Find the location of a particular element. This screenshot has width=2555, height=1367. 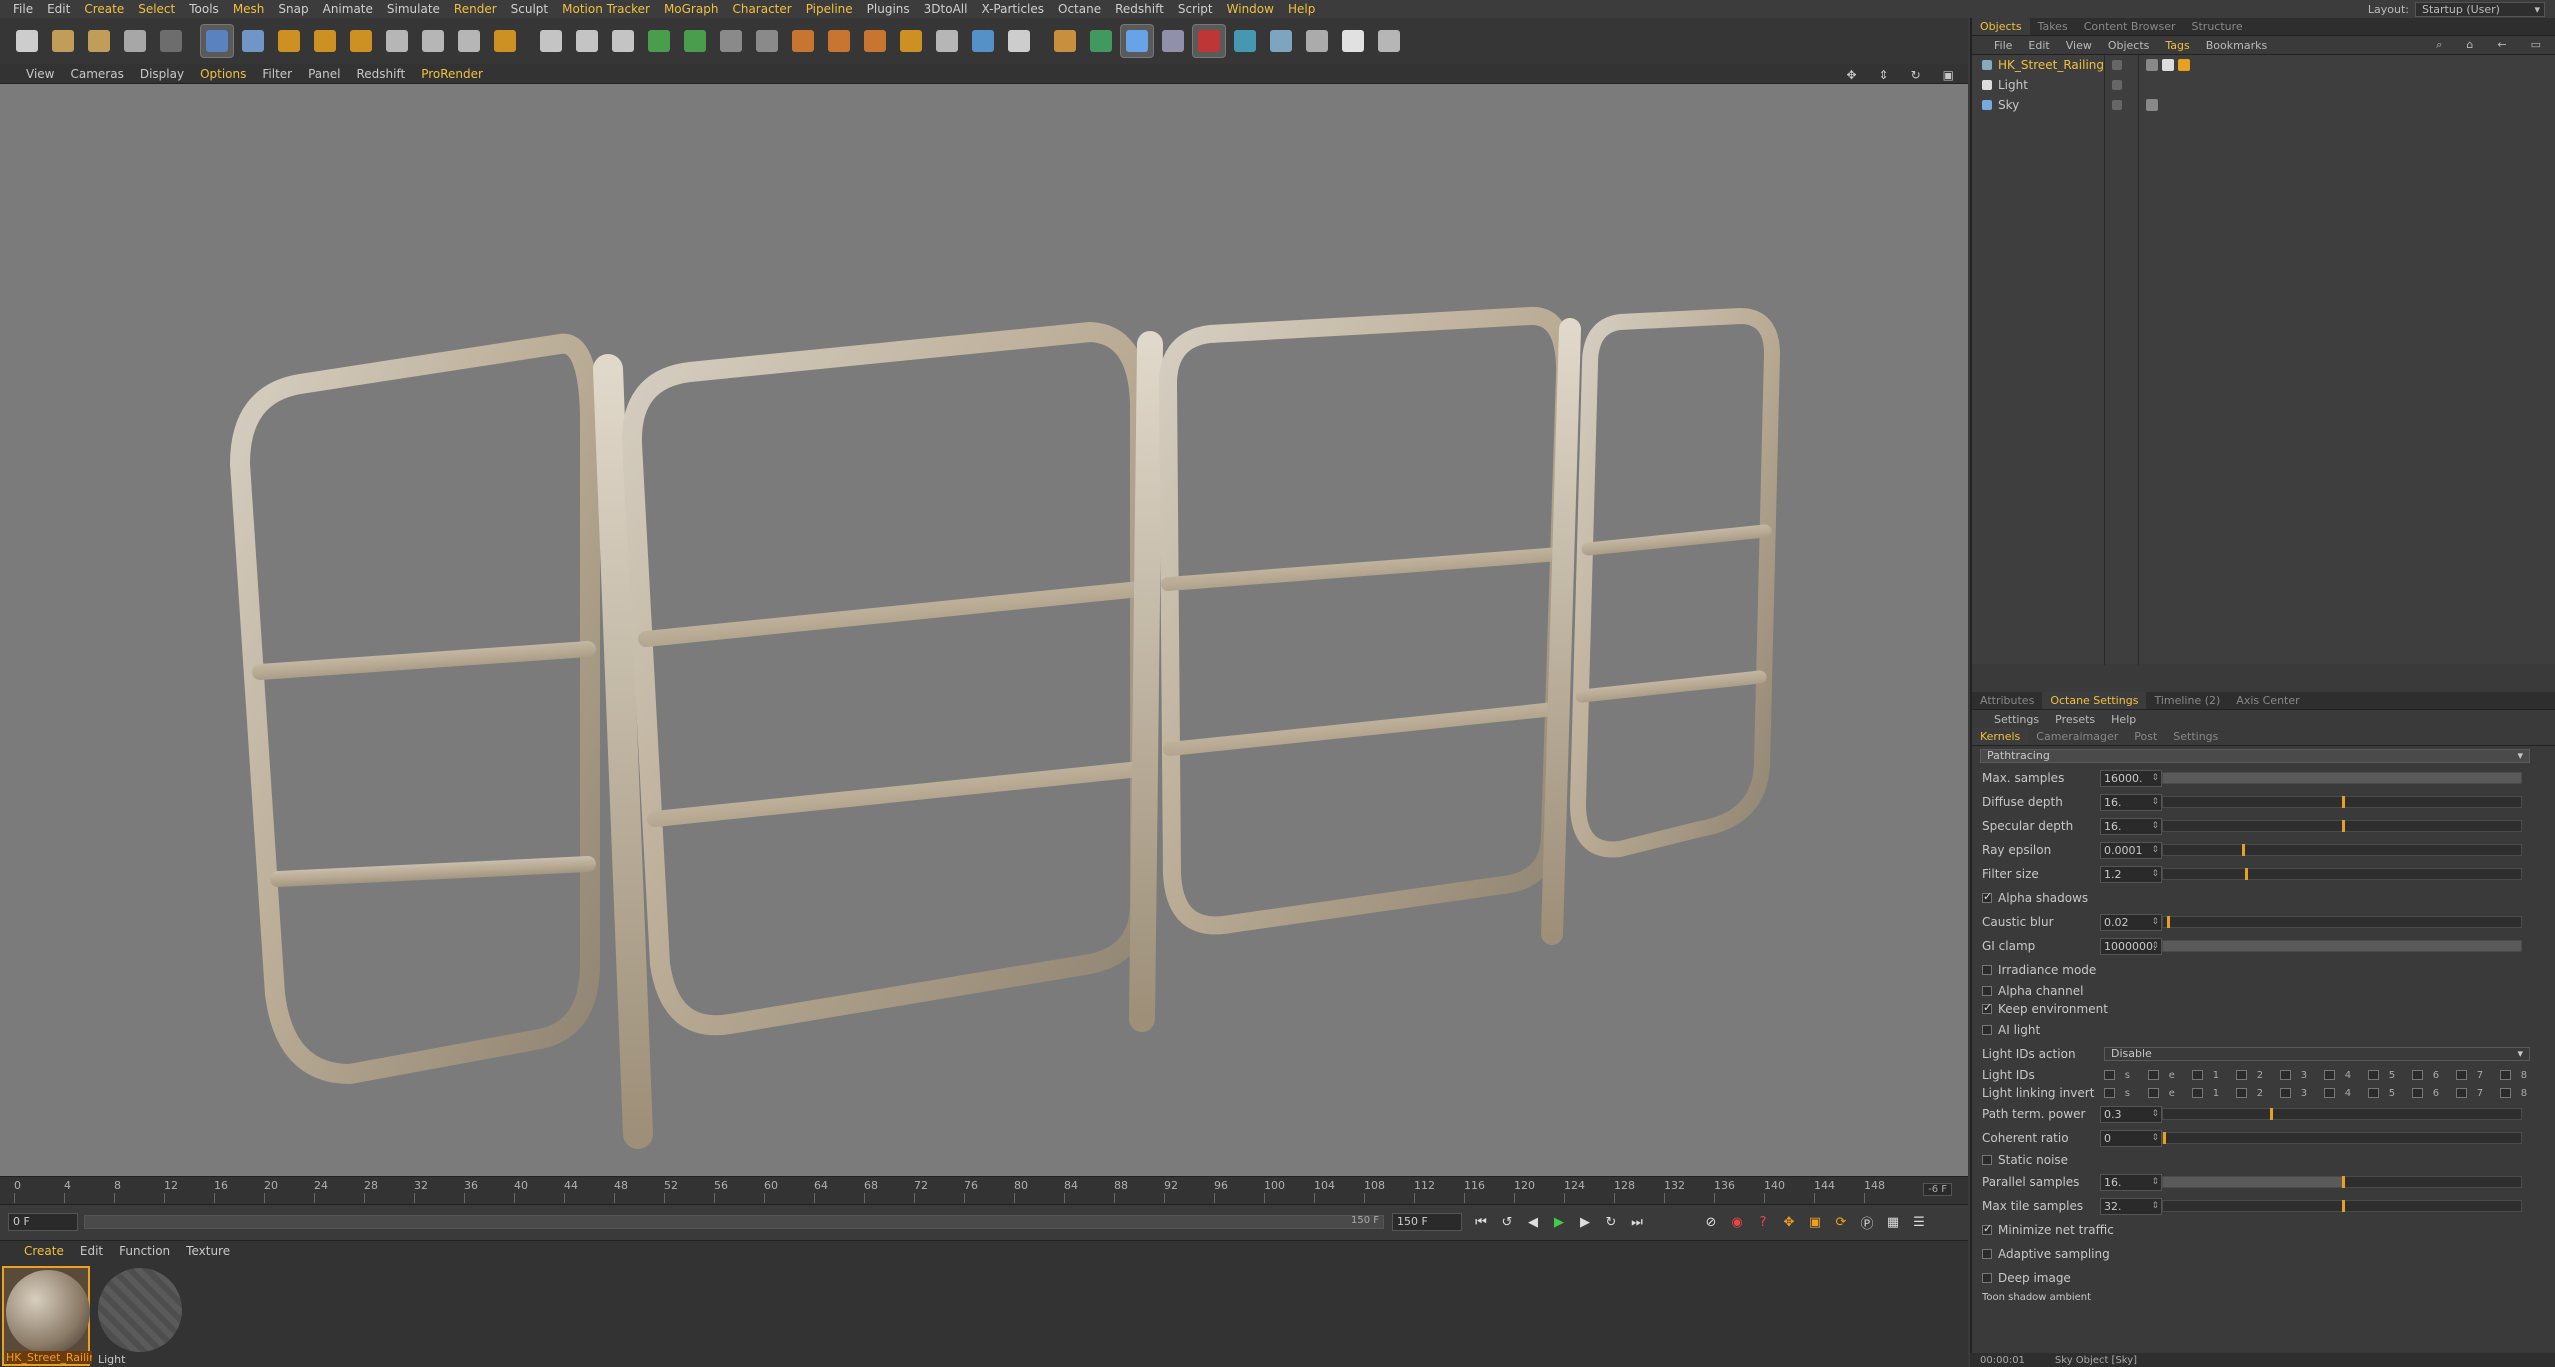

key-param-icon: Ⓟ is located at coordinates (1867, 1222).